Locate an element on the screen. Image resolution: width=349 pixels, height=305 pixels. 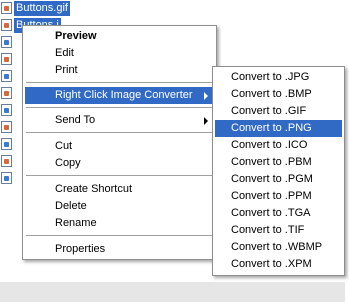
menu-item-preview: Preview is located at coordinates (119, 36).